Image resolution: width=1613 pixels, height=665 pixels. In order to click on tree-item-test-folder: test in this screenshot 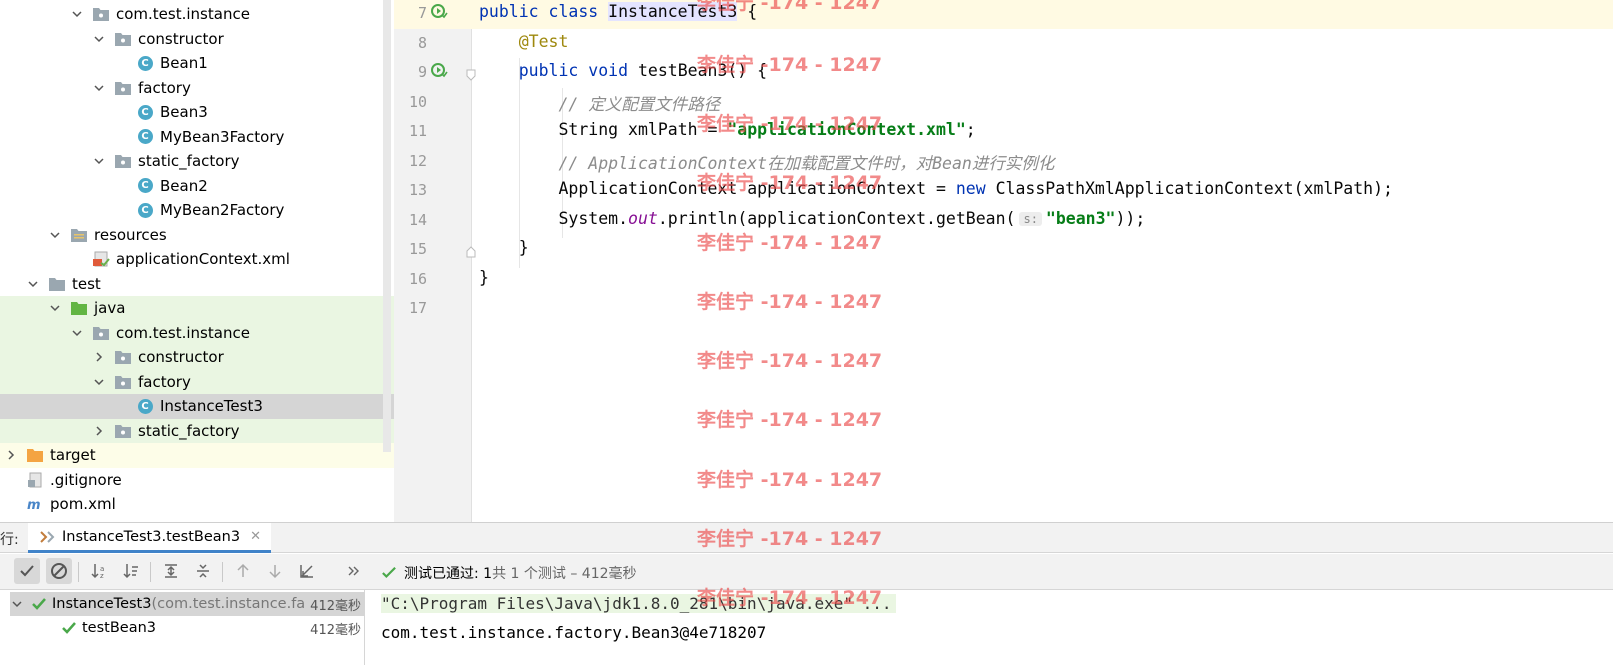, I will do `click(197, 284)`.